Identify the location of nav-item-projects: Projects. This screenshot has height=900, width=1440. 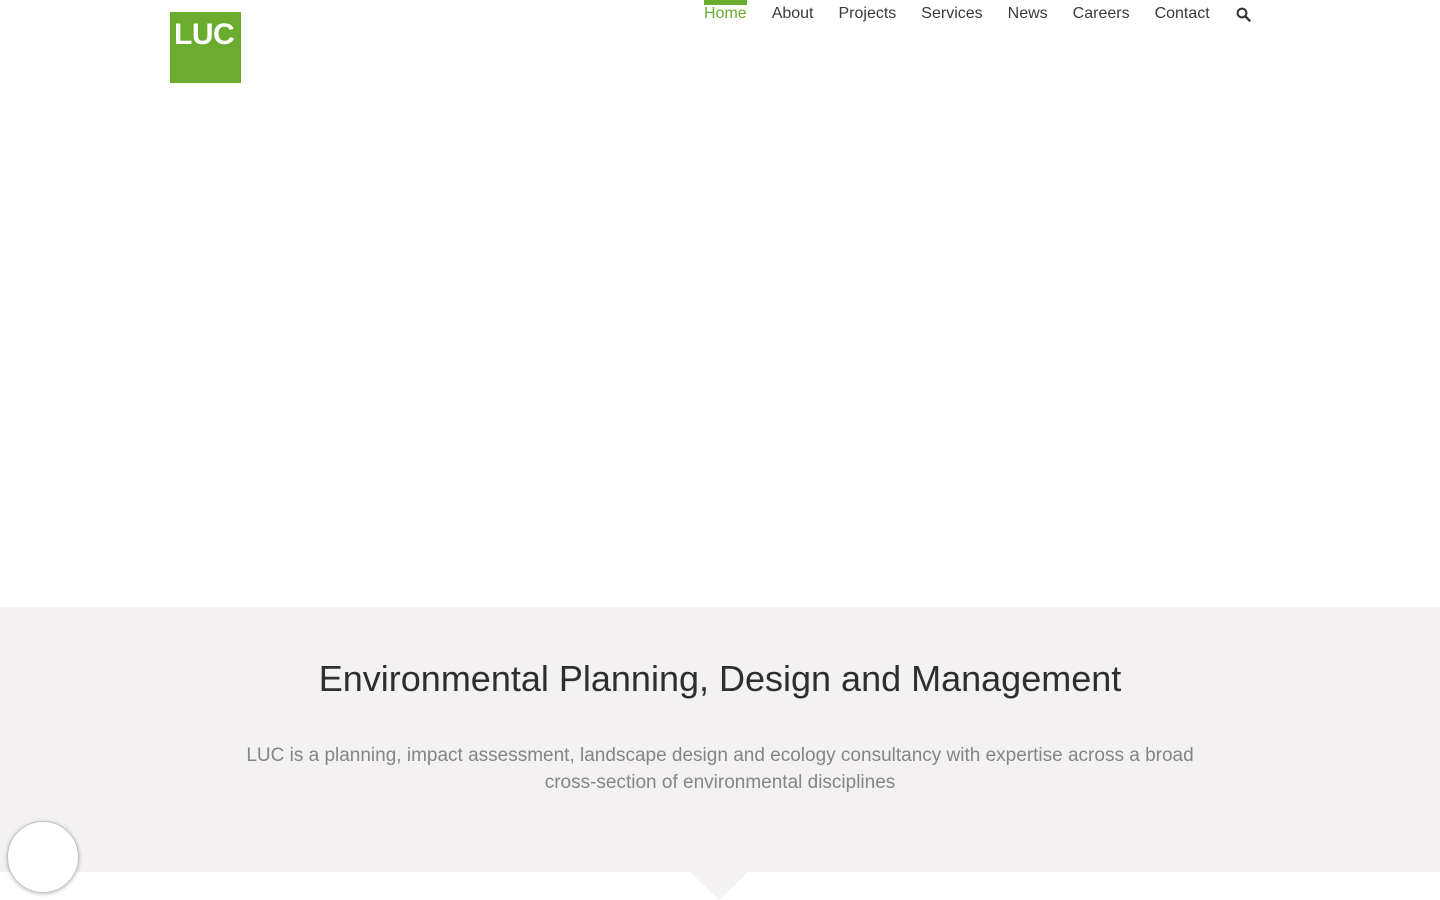
(868, 15).